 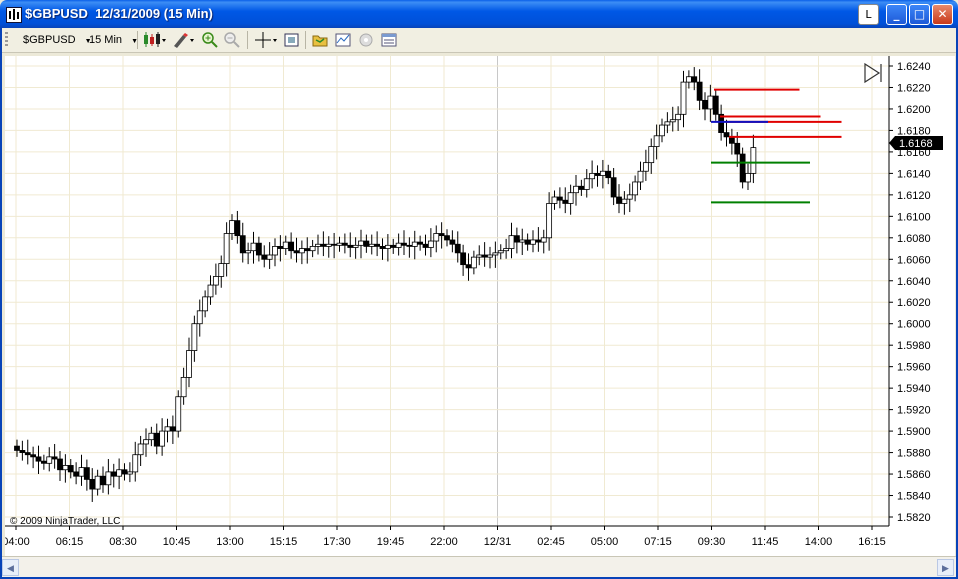 I want to click on x-tick-label: 19:45, so click(x=391, y=542).